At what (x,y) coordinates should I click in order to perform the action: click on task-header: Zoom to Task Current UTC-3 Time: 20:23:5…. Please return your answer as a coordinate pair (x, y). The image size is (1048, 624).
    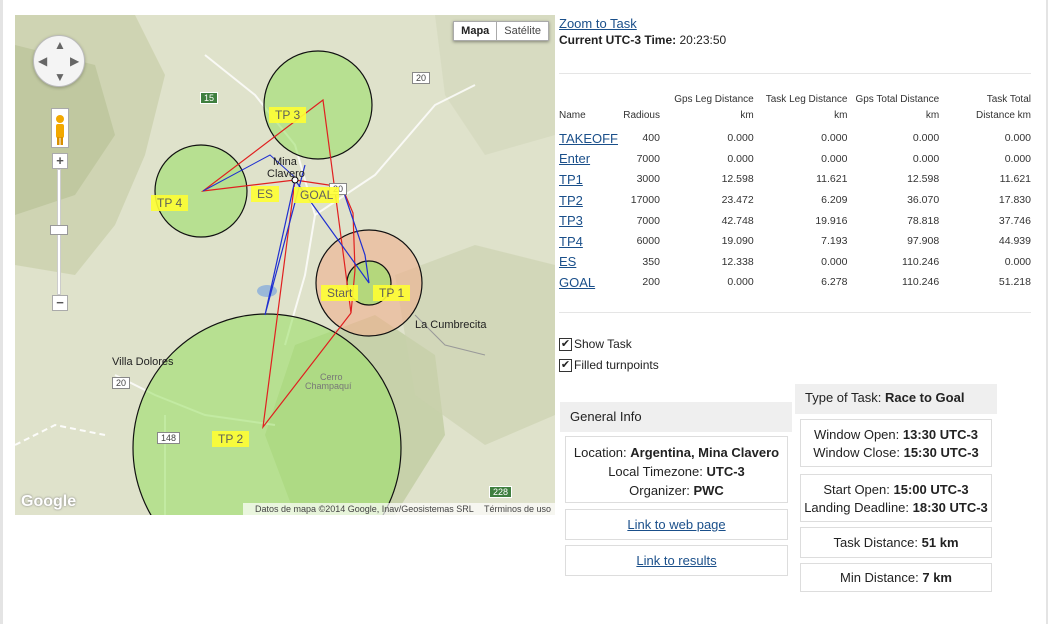
    Looking at the image, I should click on (642, 31).